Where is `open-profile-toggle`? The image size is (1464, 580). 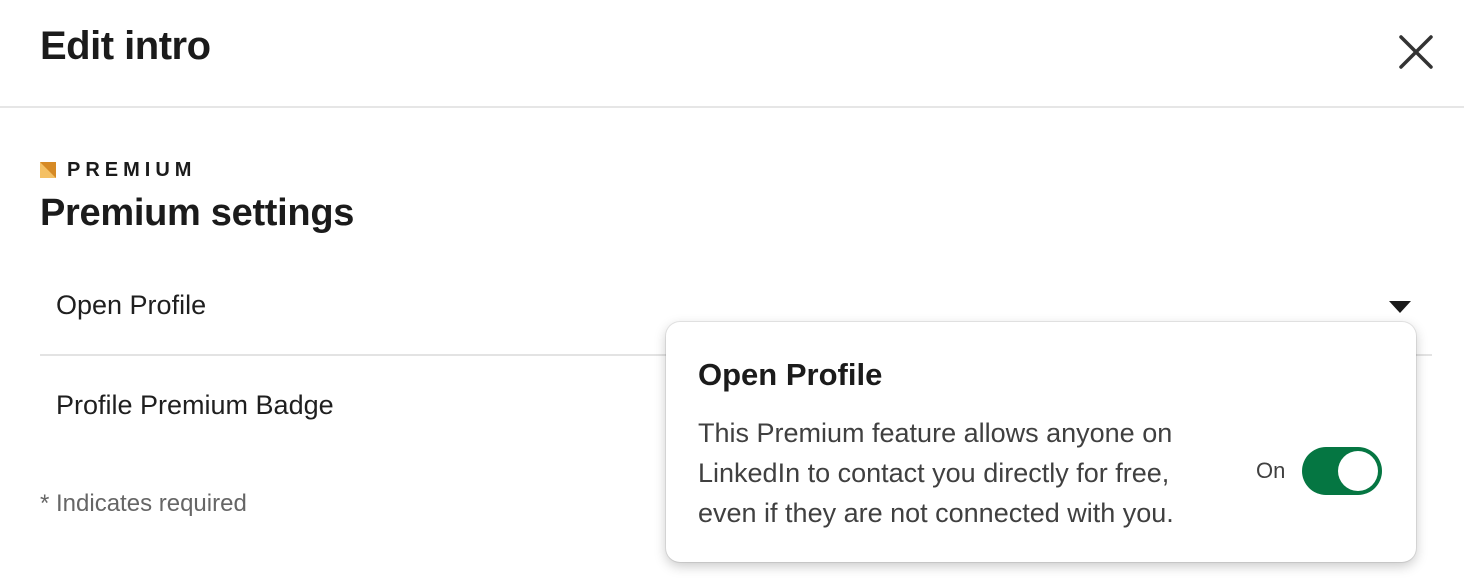 open-profile-toggle is located at coordinates (1342, 471).